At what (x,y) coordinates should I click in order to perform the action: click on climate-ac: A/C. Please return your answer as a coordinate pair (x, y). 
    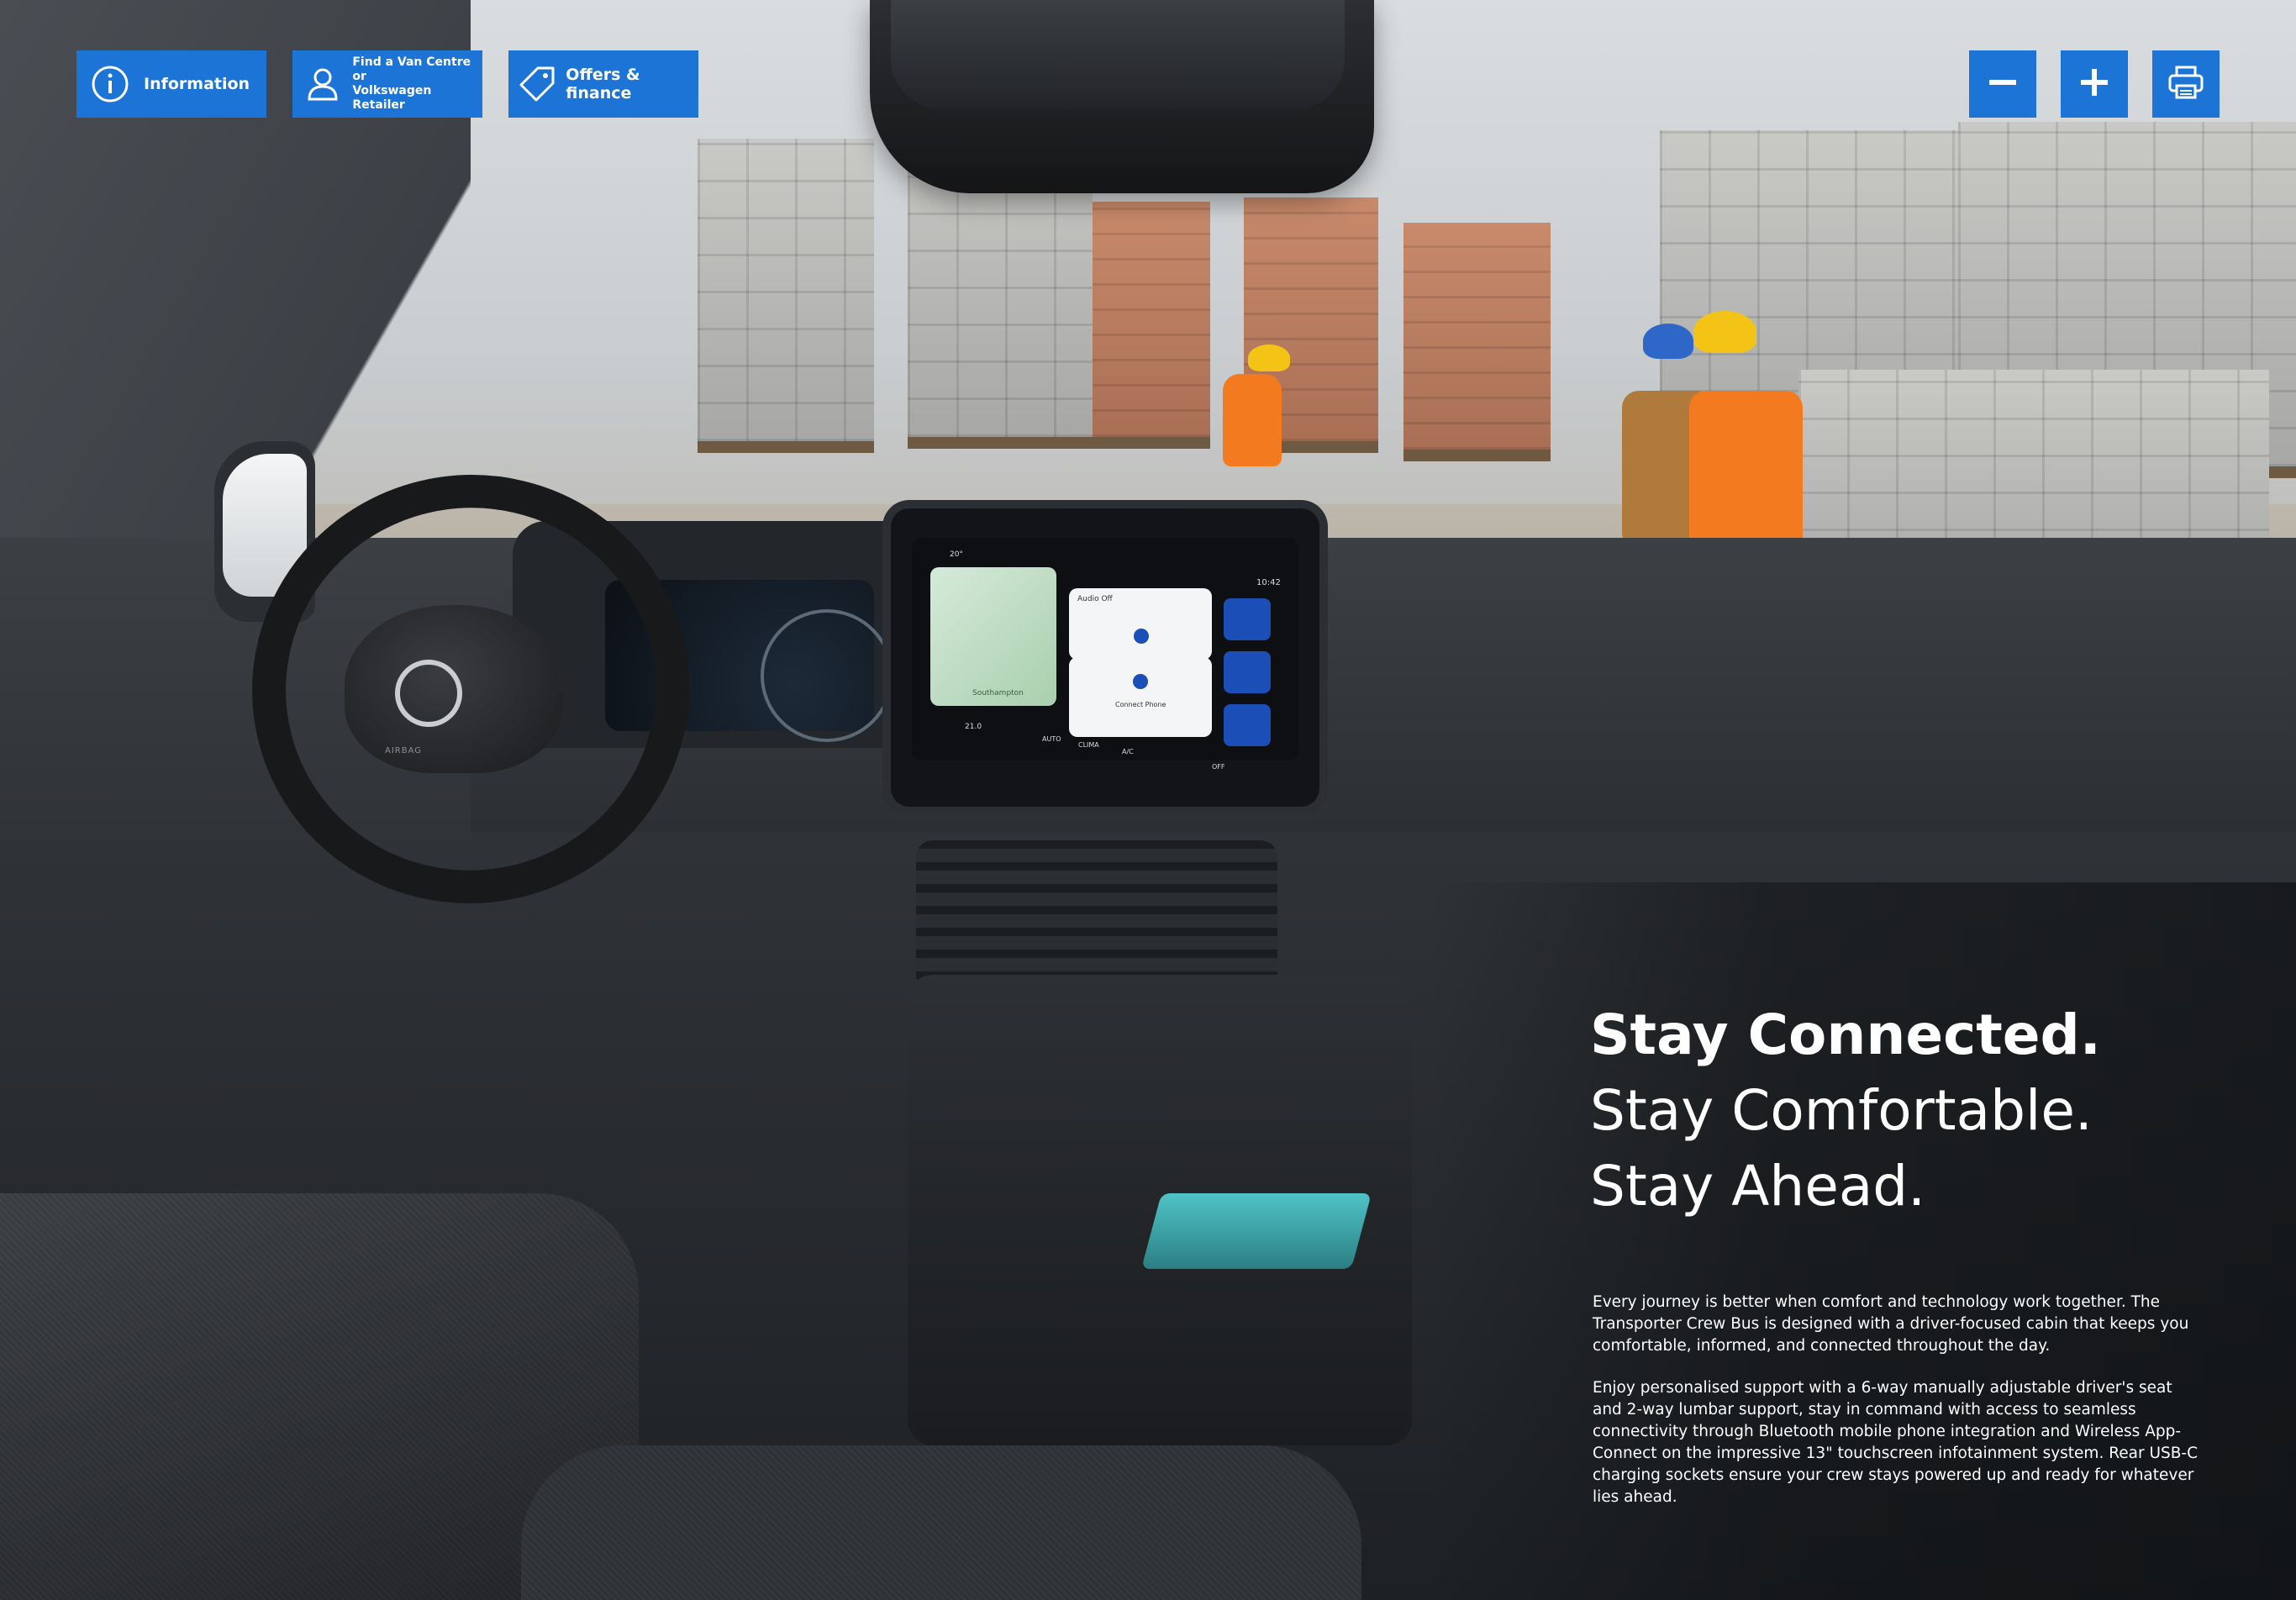
    Looking at the image, I should click on (1128, 751).